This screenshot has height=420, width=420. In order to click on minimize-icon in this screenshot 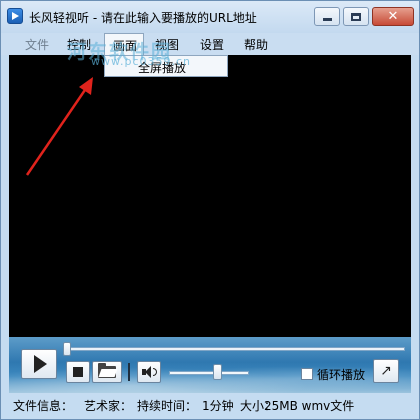, I will do `click(327, 19)`.